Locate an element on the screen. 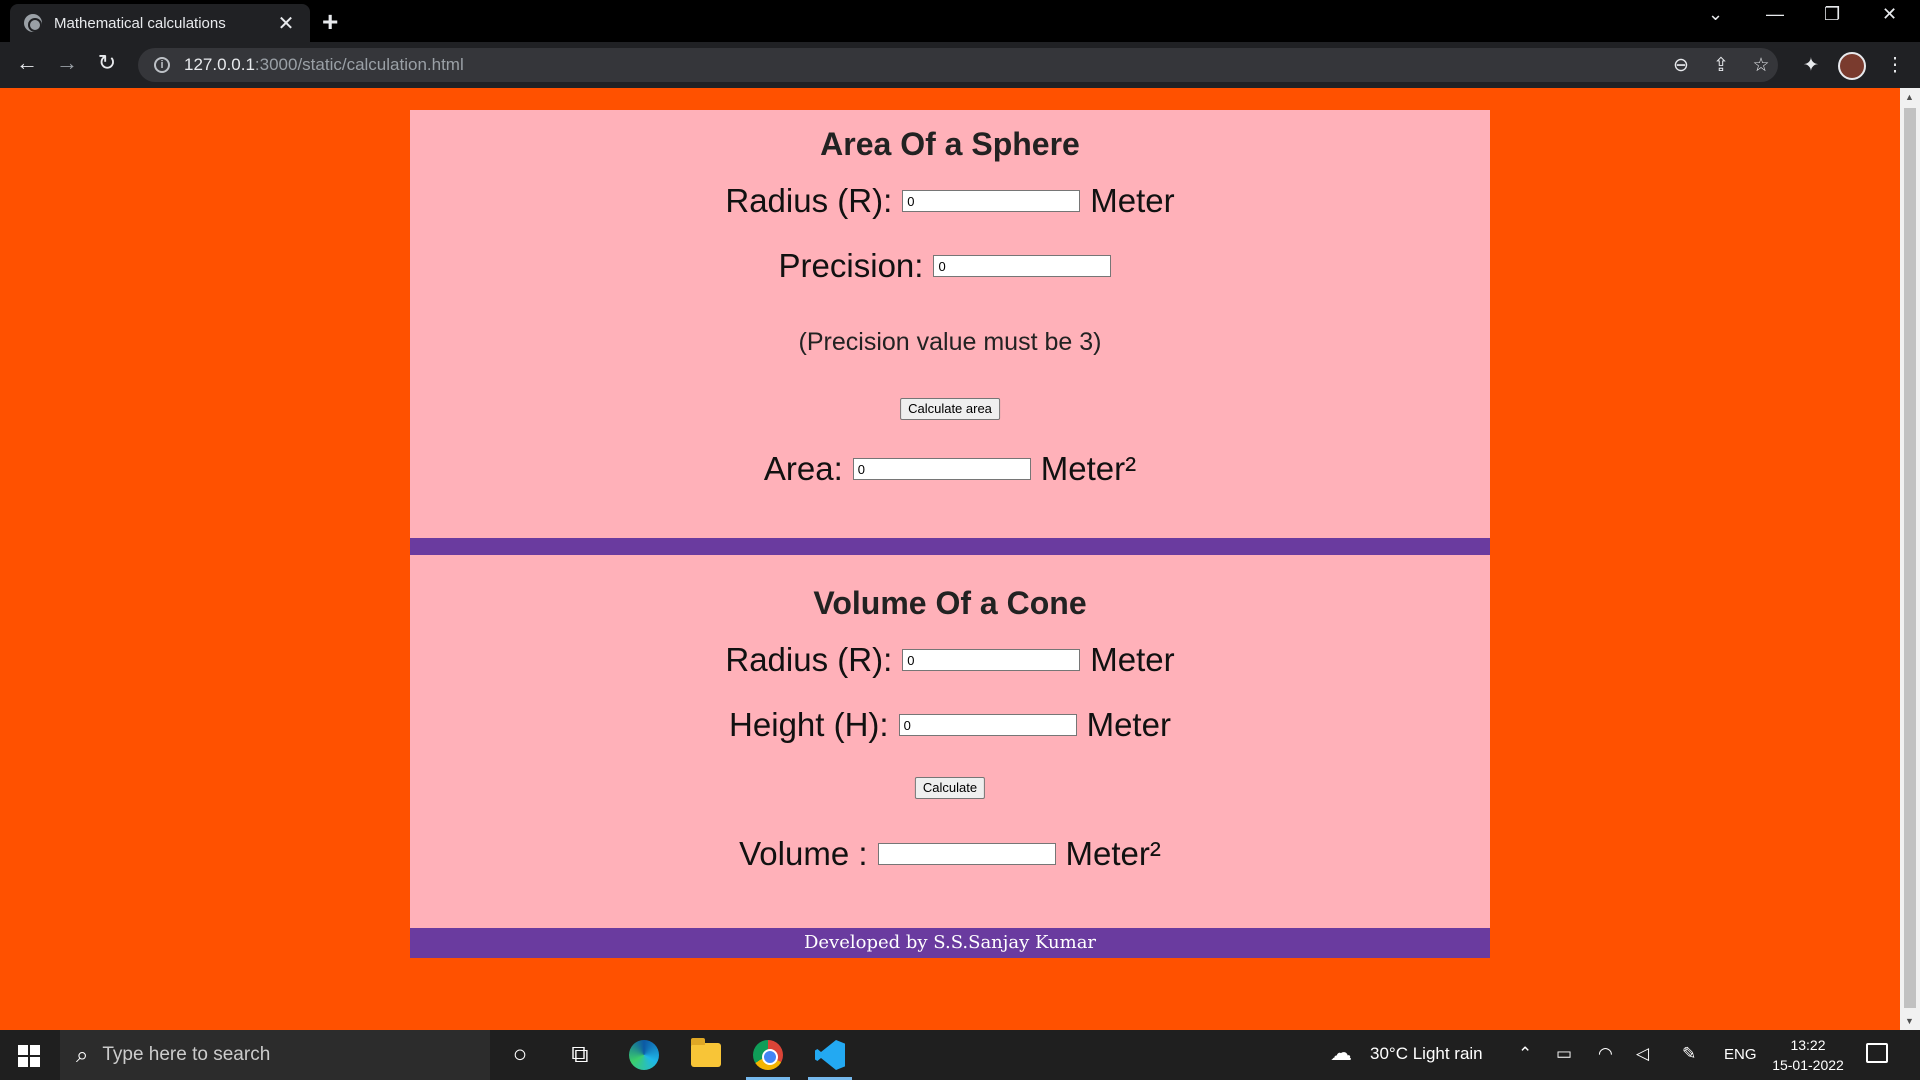 The height and width of the screenshot is (1080, 1920). scroll-down-arrow-icon: ▼ is located at coordinates (1909, 1021).